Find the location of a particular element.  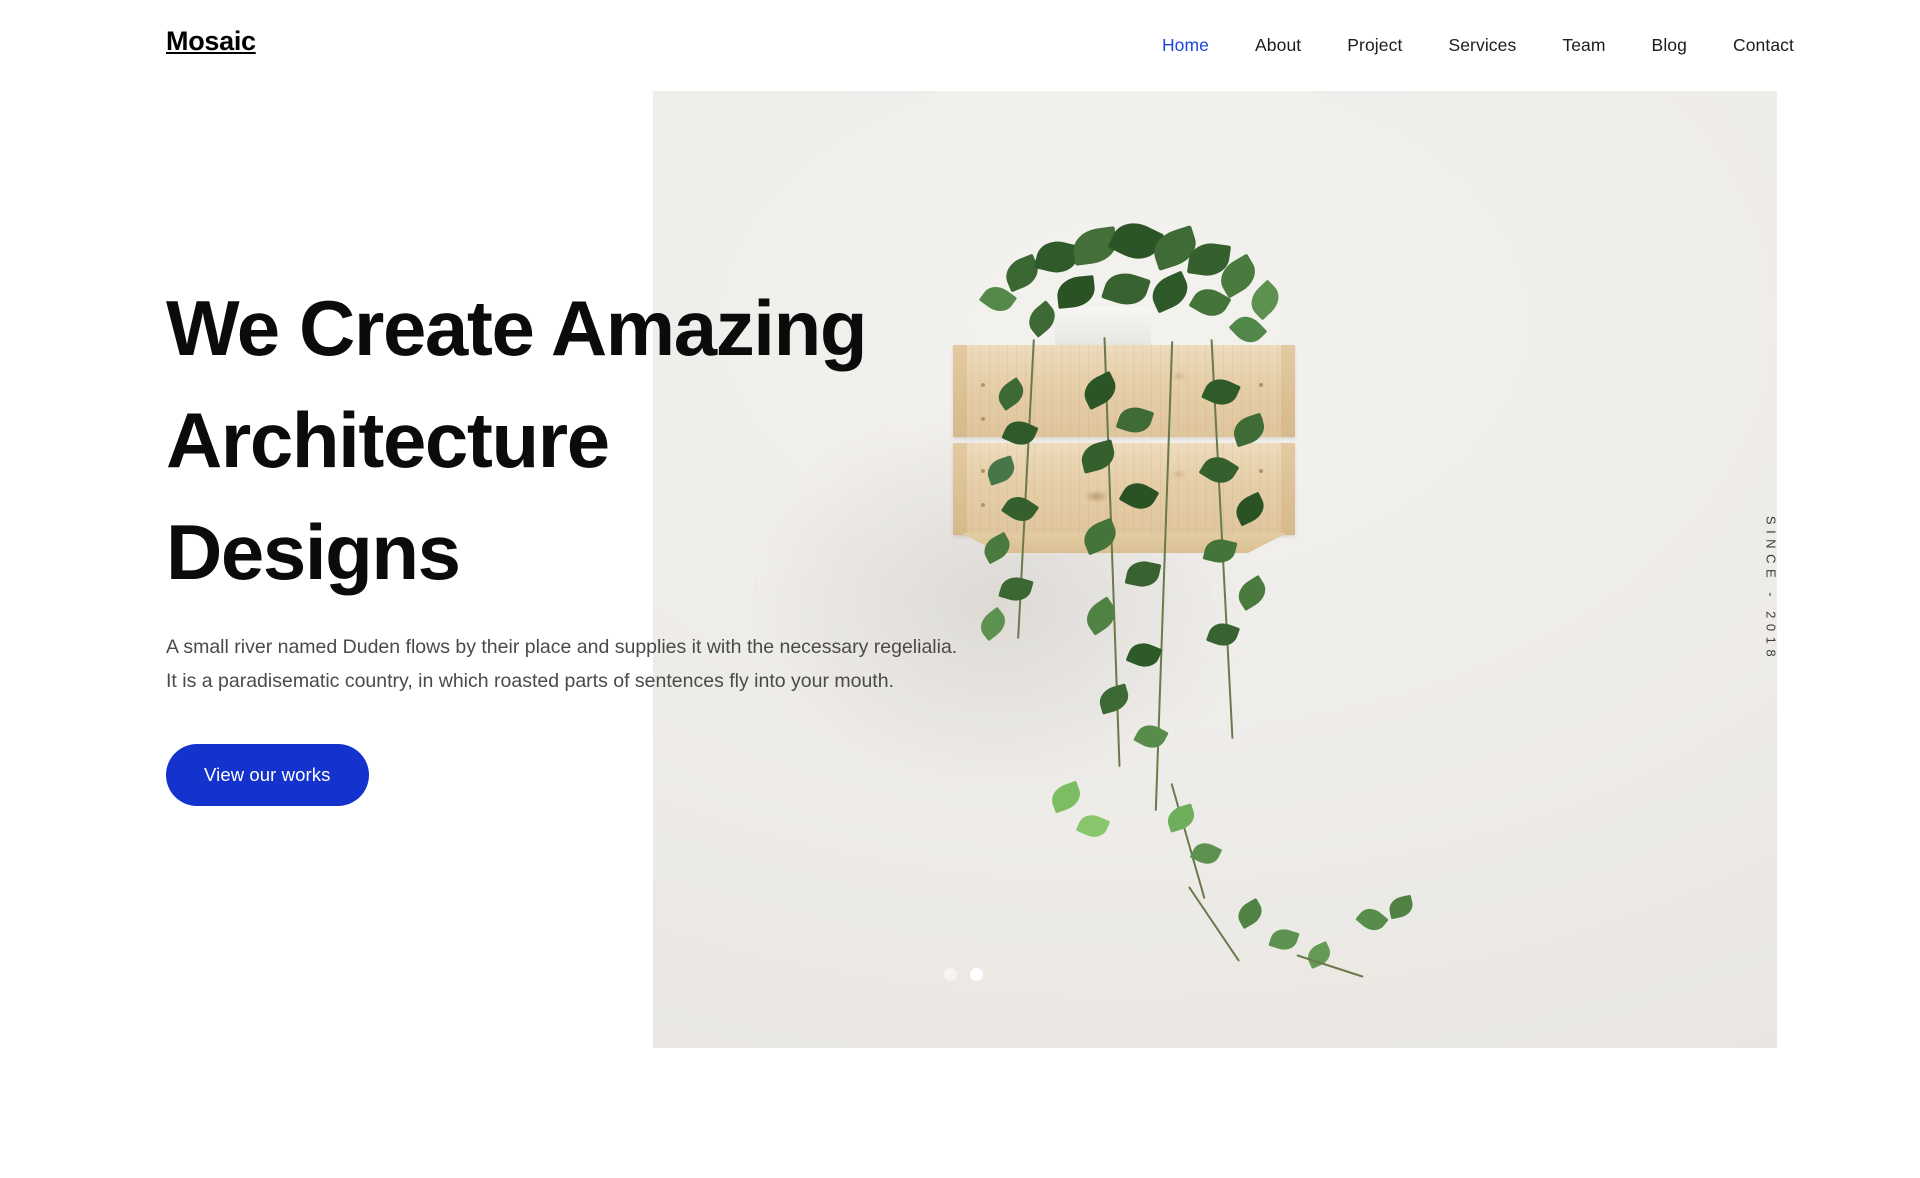

nav-item-blog: Blog is located at coordinates (1669, 45).